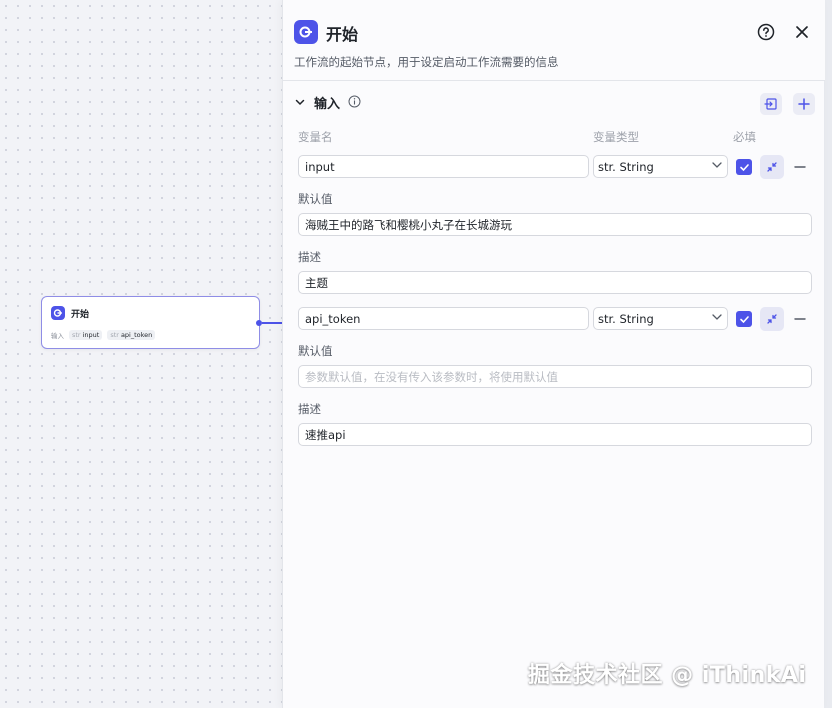 Image resolution: width=832 pixels, height=708 pixels. Describe the element at coordinates (802, 32) in the screenshot. I see `close-icon` at that location.